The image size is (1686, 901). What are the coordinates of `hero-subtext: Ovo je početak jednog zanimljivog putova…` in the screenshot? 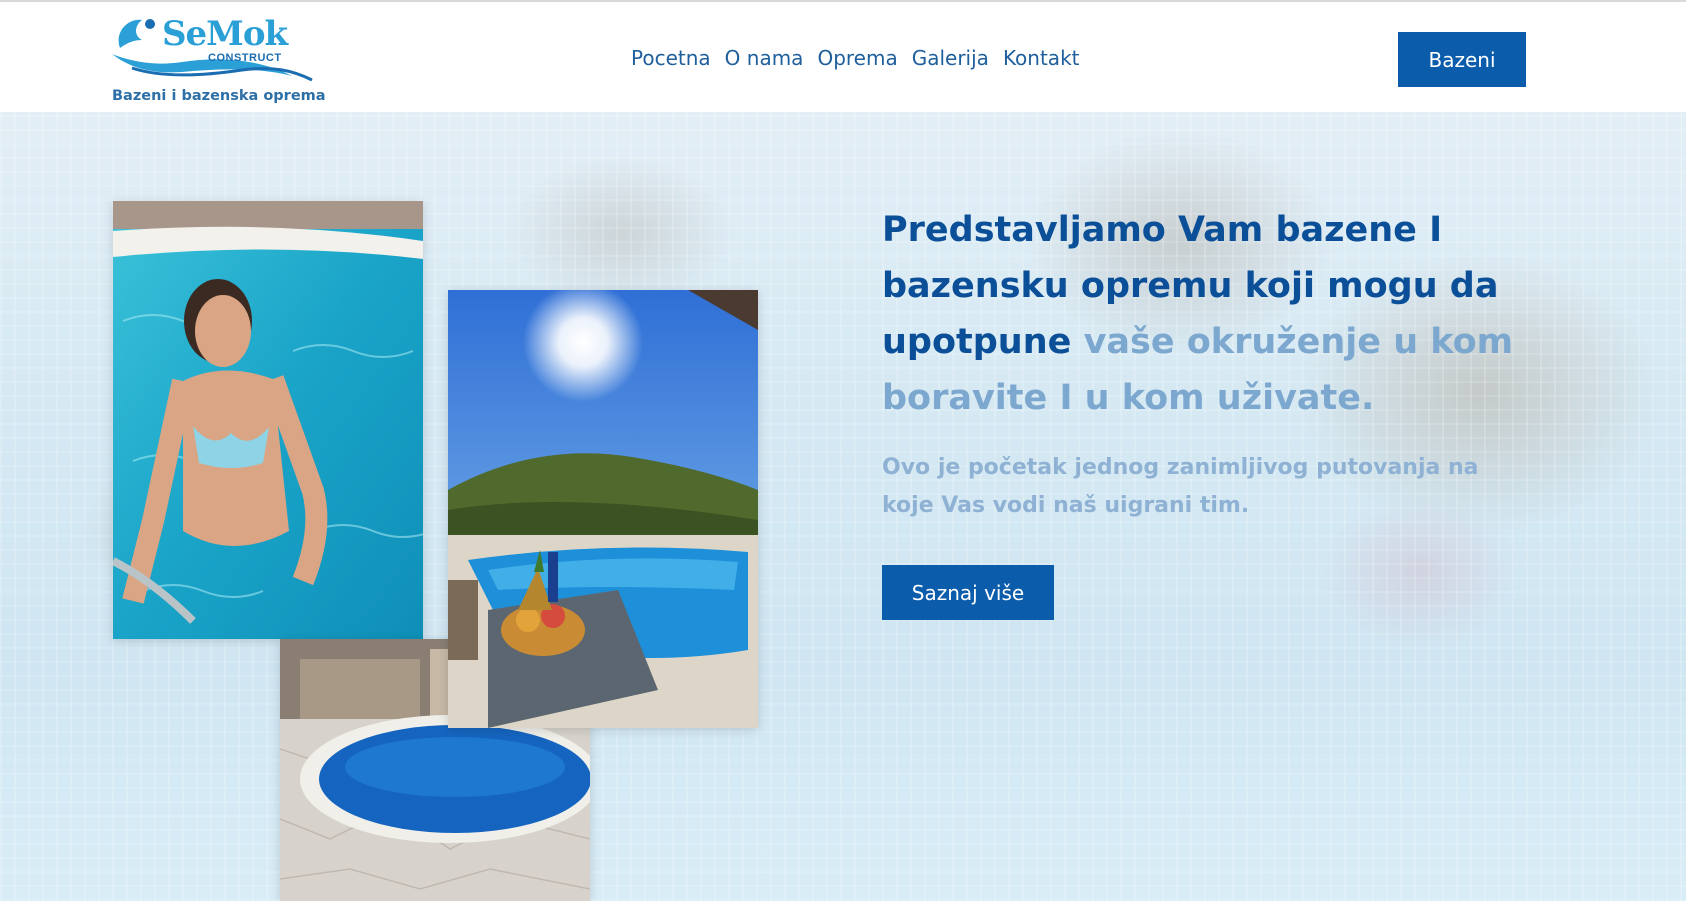 It's located at (1180, 486).